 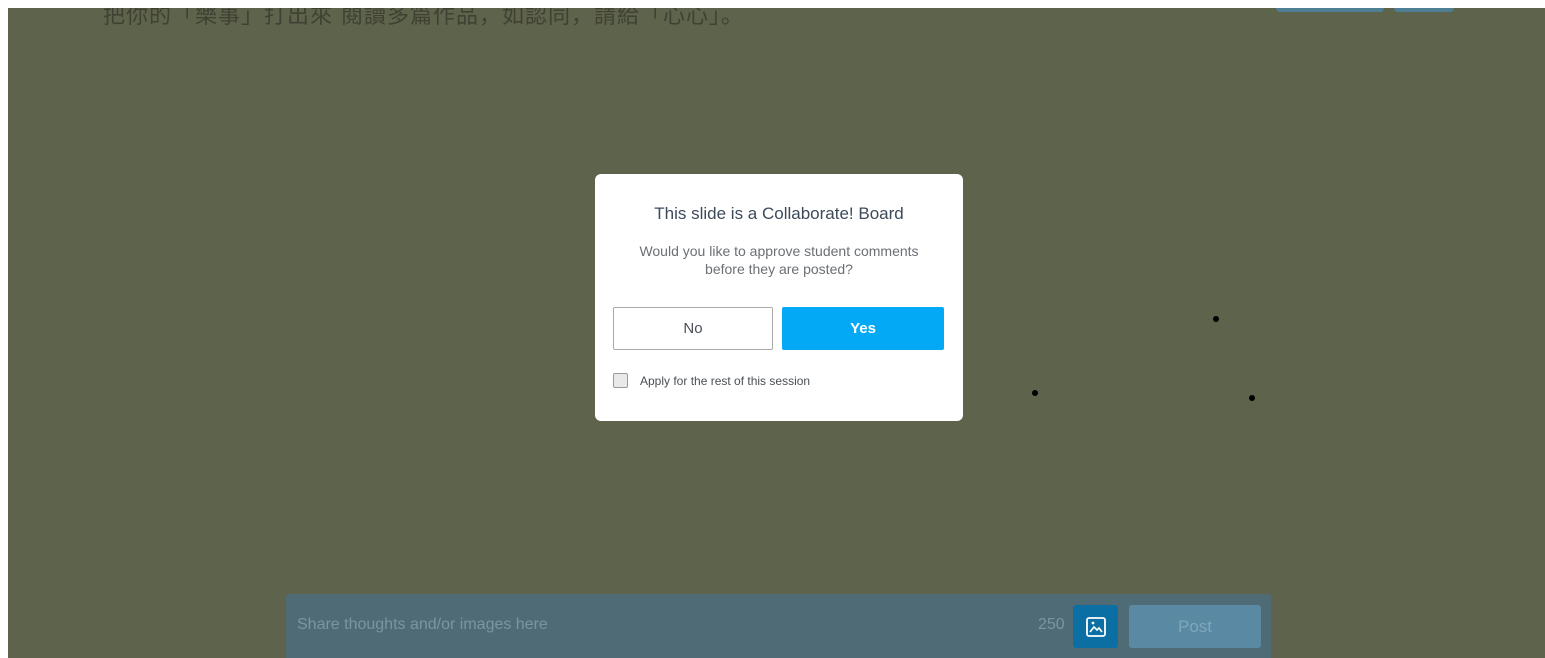 What do you see at coordinates (693, 328) in the screenshot?
I see `no-button: No` at bounding box center [693, 328].